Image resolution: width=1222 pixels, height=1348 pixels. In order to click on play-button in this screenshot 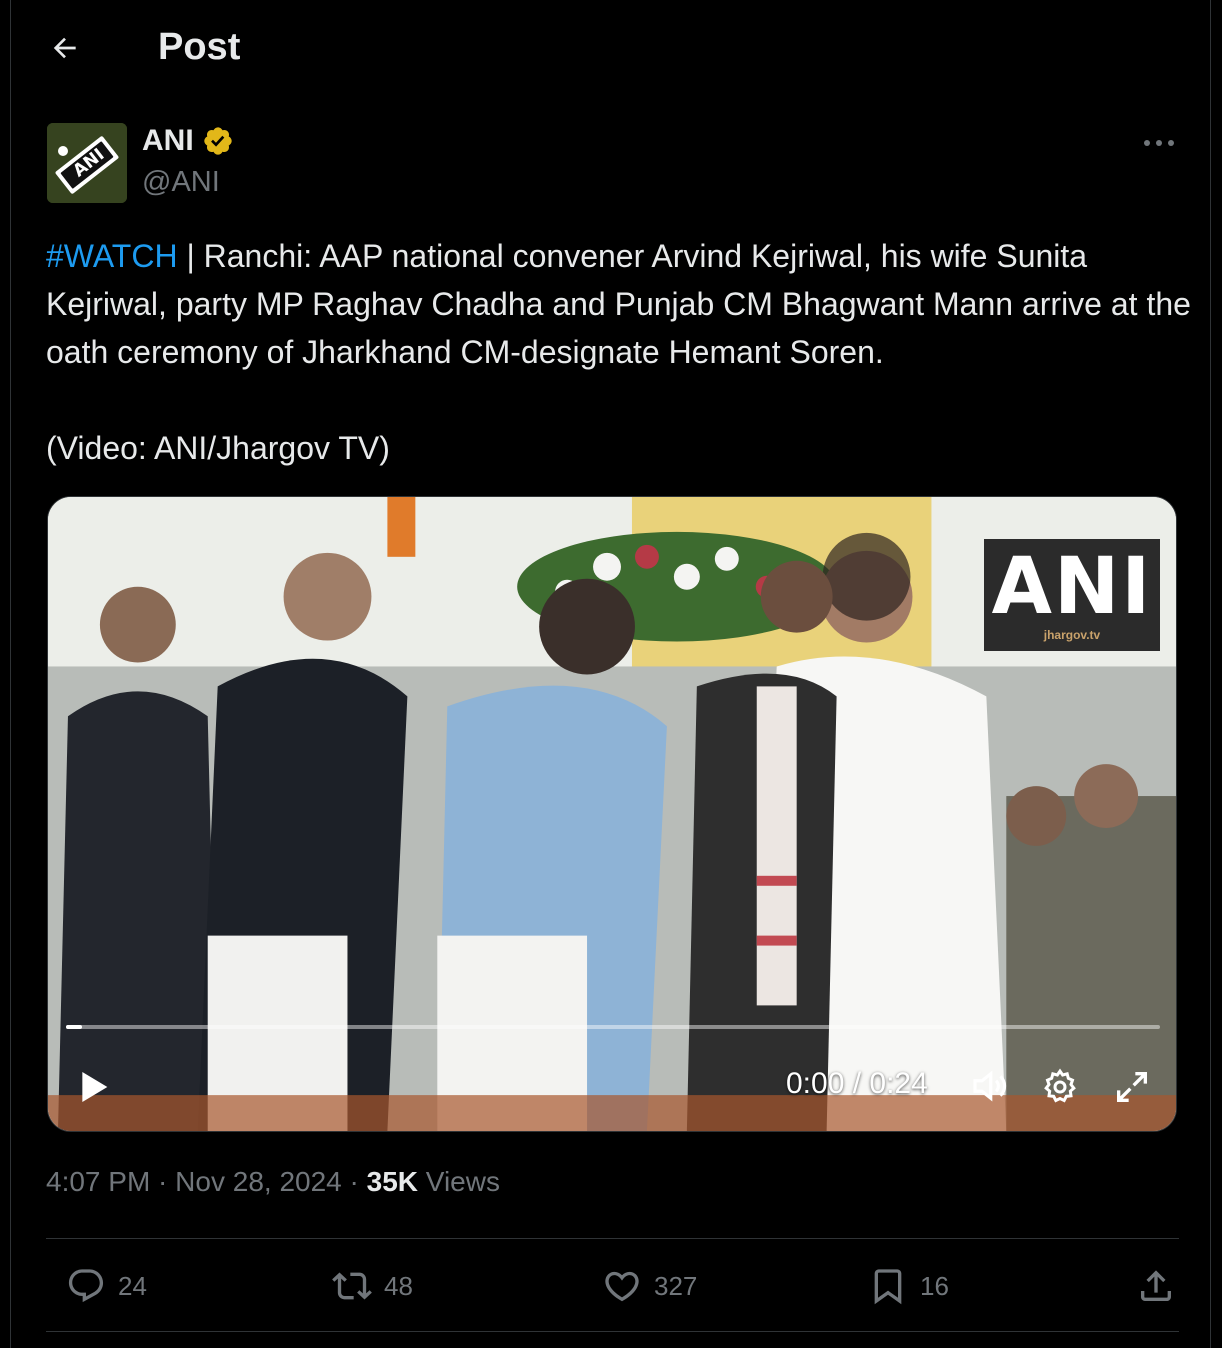, I will do `click(94, 1087)`.